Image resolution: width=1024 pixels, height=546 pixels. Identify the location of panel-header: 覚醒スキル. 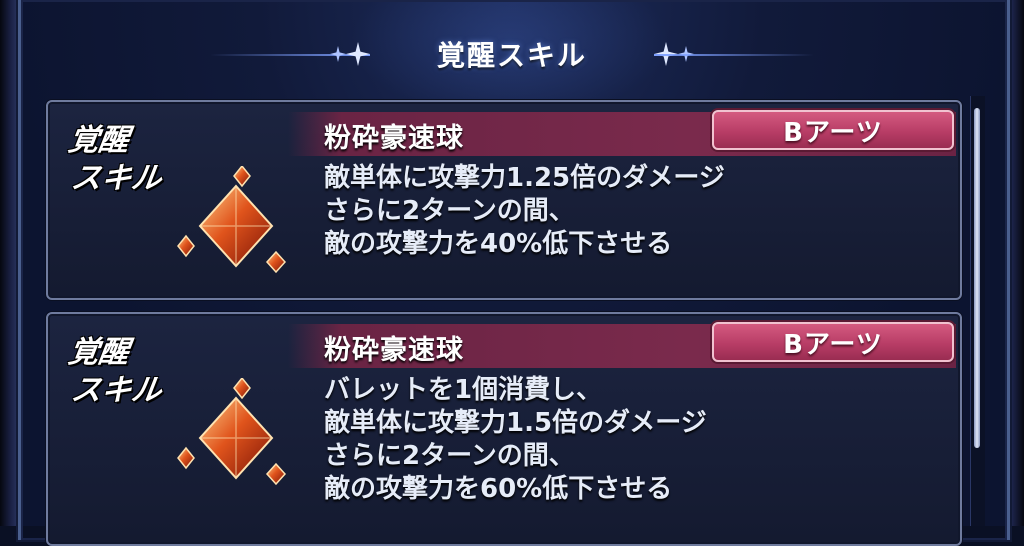
(512, 54).